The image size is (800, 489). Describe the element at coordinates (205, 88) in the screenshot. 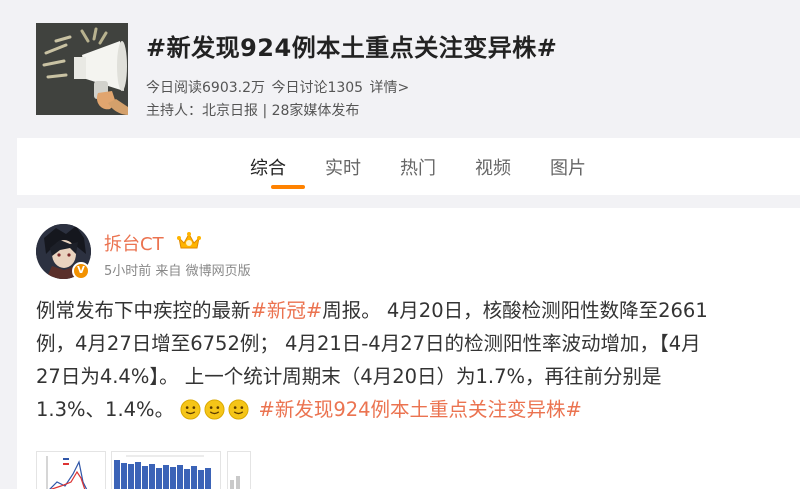

I see `read-count: 今日阅读6903.2万` at that location.